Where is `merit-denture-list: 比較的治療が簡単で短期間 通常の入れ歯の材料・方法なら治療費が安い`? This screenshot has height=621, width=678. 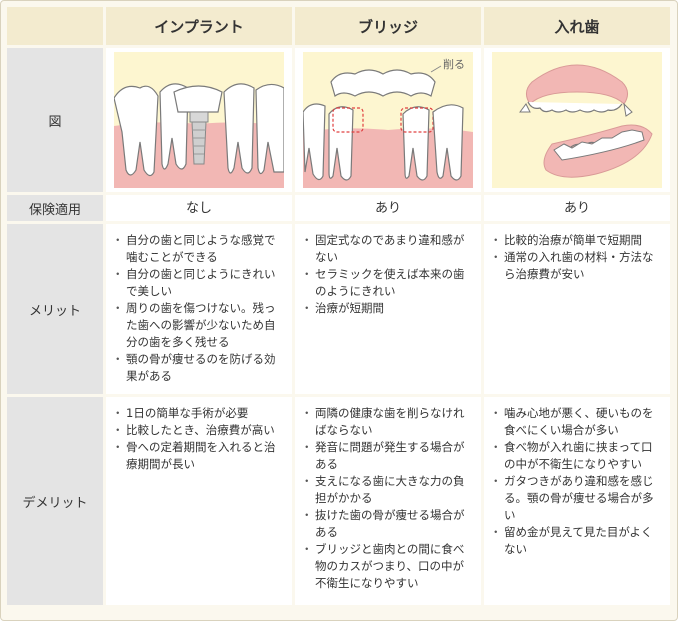
merit-denture-list: 比較的治療が簡単で短期間 通常の入れ歯の材料・方法なら治療費が安い is located at coordinates (577, 253).